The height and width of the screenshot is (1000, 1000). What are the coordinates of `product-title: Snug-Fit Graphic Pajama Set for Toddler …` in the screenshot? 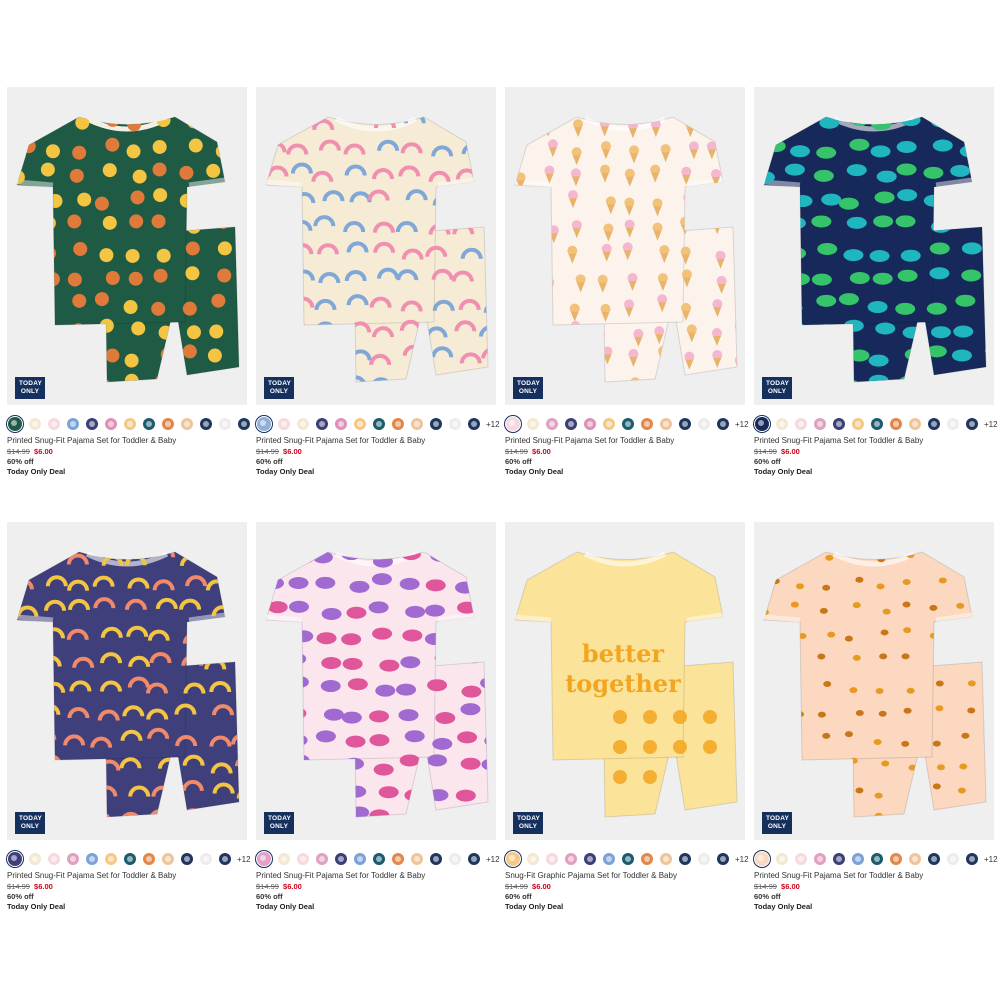 It's located at (625, 875).